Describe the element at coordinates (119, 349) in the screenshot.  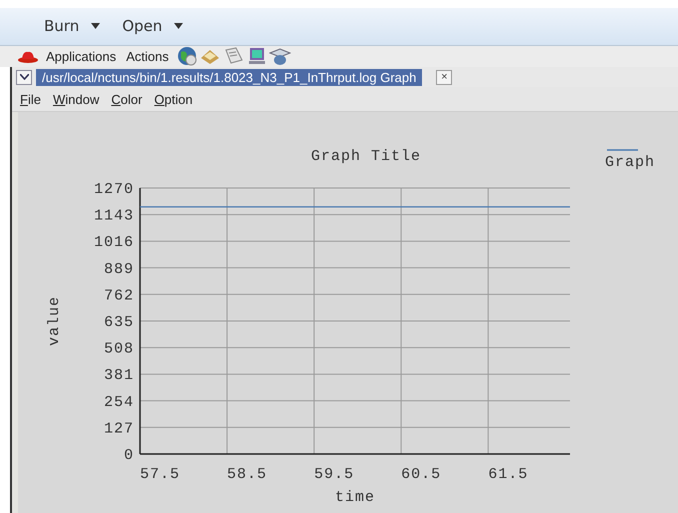
I see `y-tick-label: 508` at that location.